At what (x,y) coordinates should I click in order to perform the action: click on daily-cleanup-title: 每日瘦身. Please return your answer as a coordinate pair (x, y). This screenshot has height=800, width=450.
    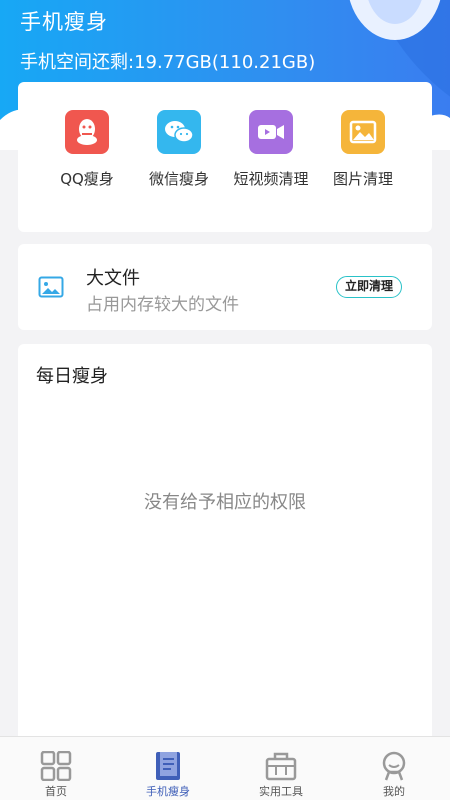
    Looking at the image, I should click on (72, 376).